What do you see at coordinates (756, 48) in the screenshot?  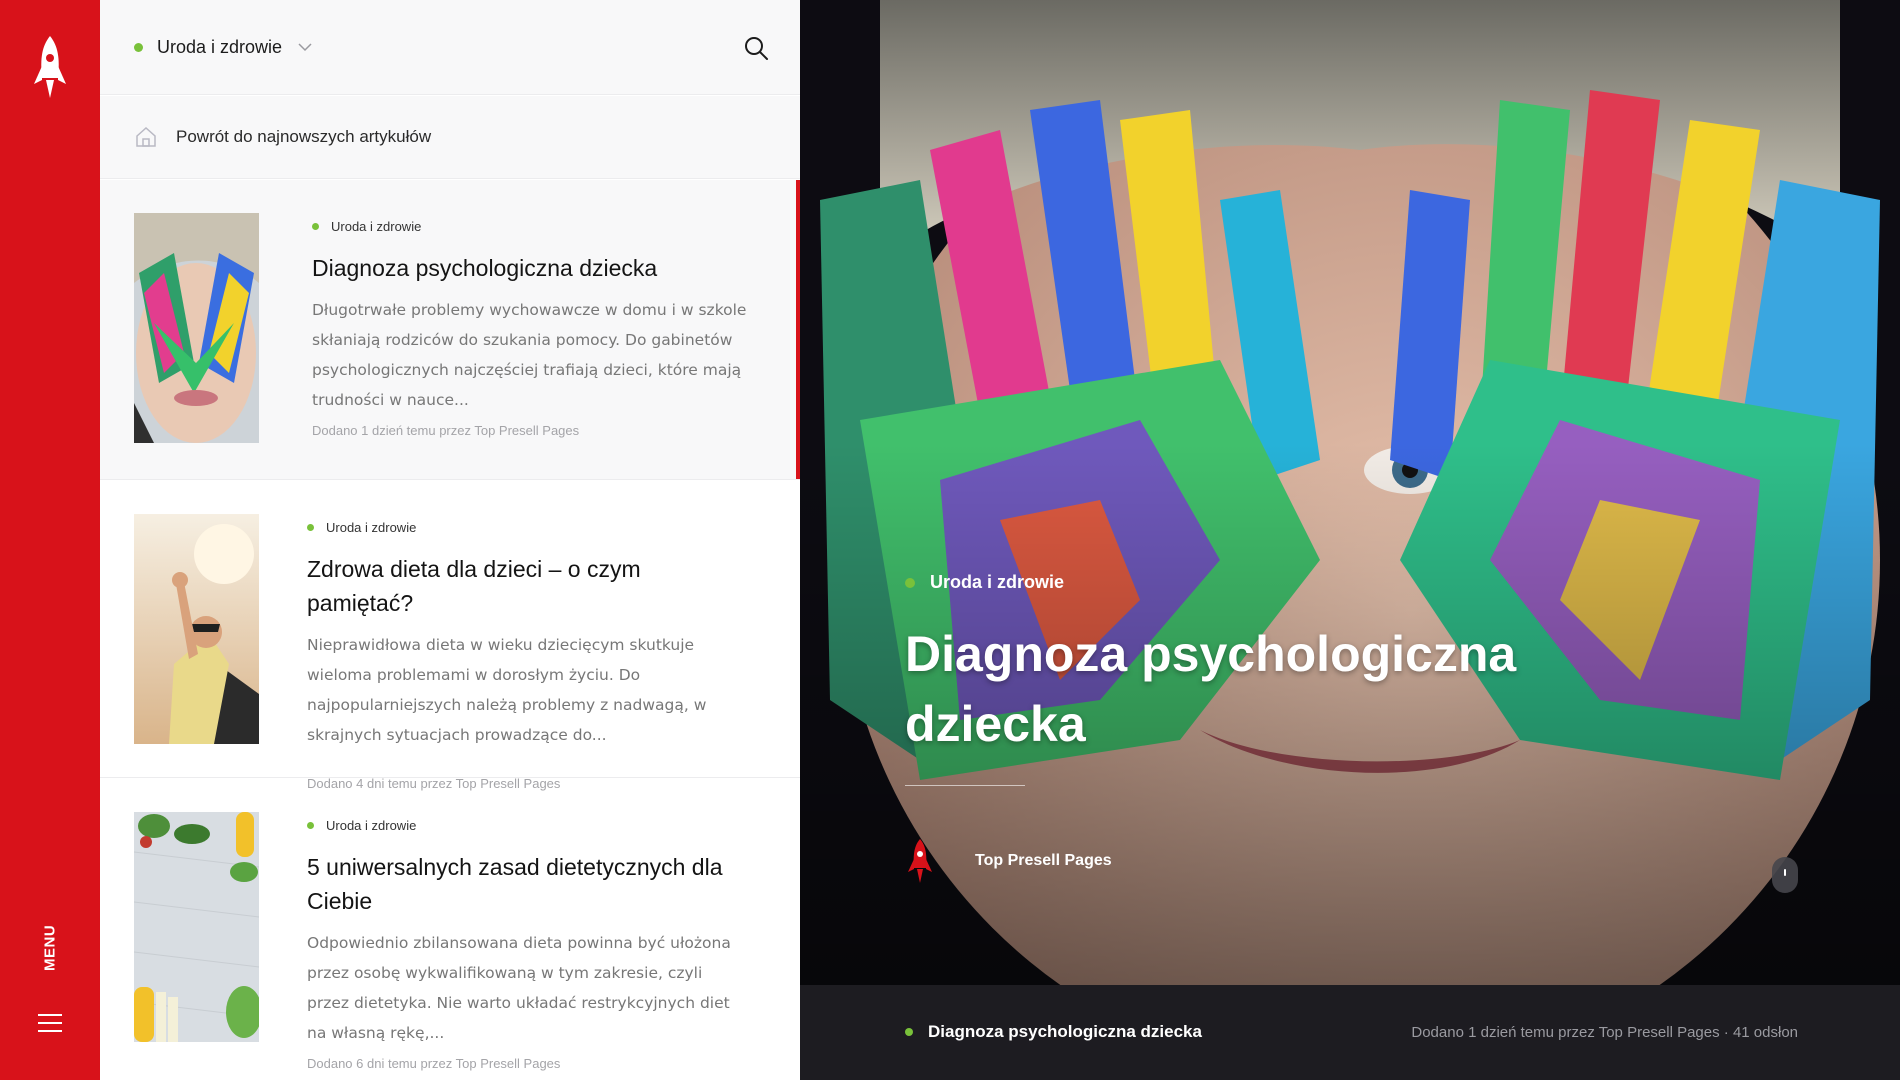 I see `search-icon` at bounding box center [756, 48].